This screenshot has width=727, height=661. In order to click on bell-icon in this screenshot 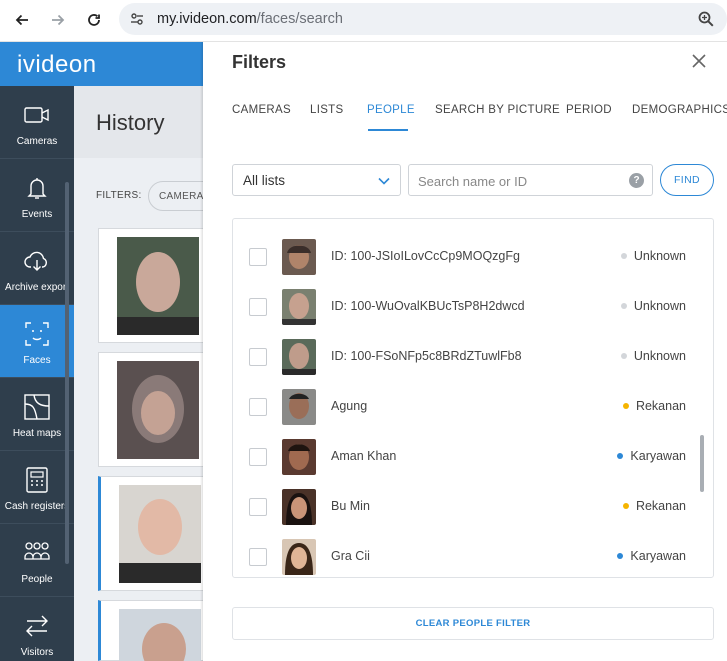, I will do `click(37, 188)`.